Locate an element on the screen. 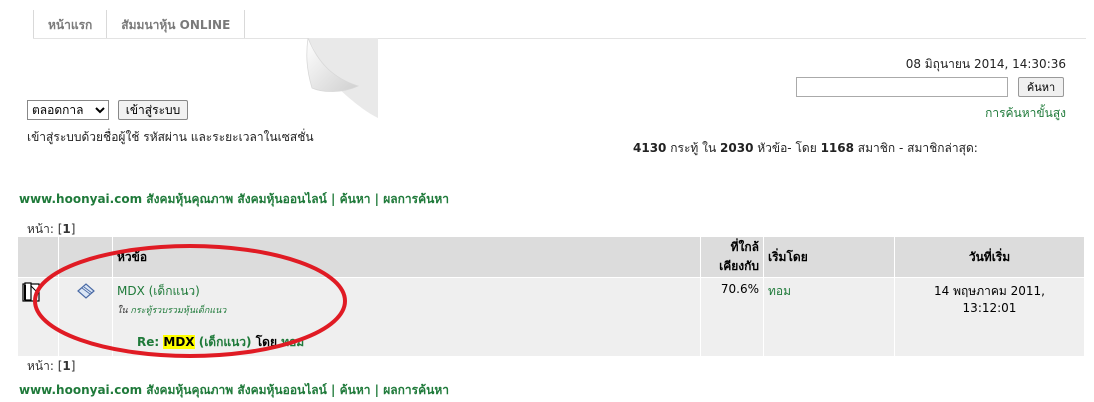  search-button: ค้นหา is located at coordinates (1041, 87).